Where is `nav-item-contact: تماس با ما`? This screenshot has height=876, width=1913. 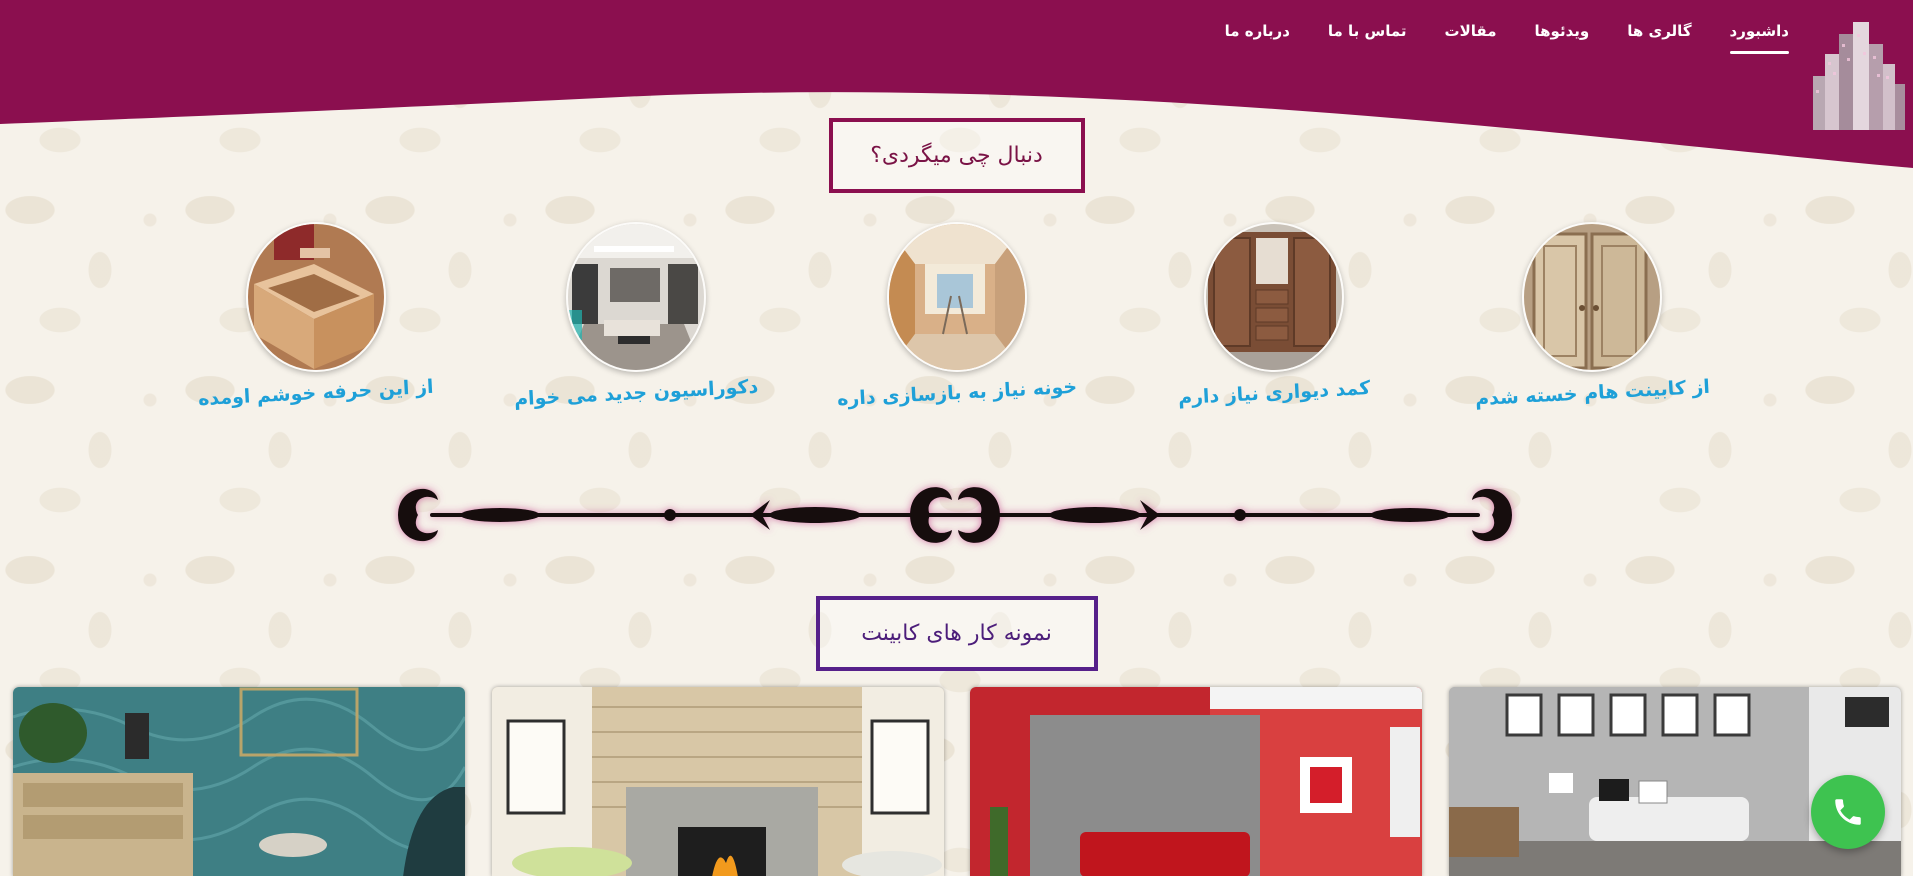 nav-item-contact: تماس با ما is located at coordinates (1367, 38).